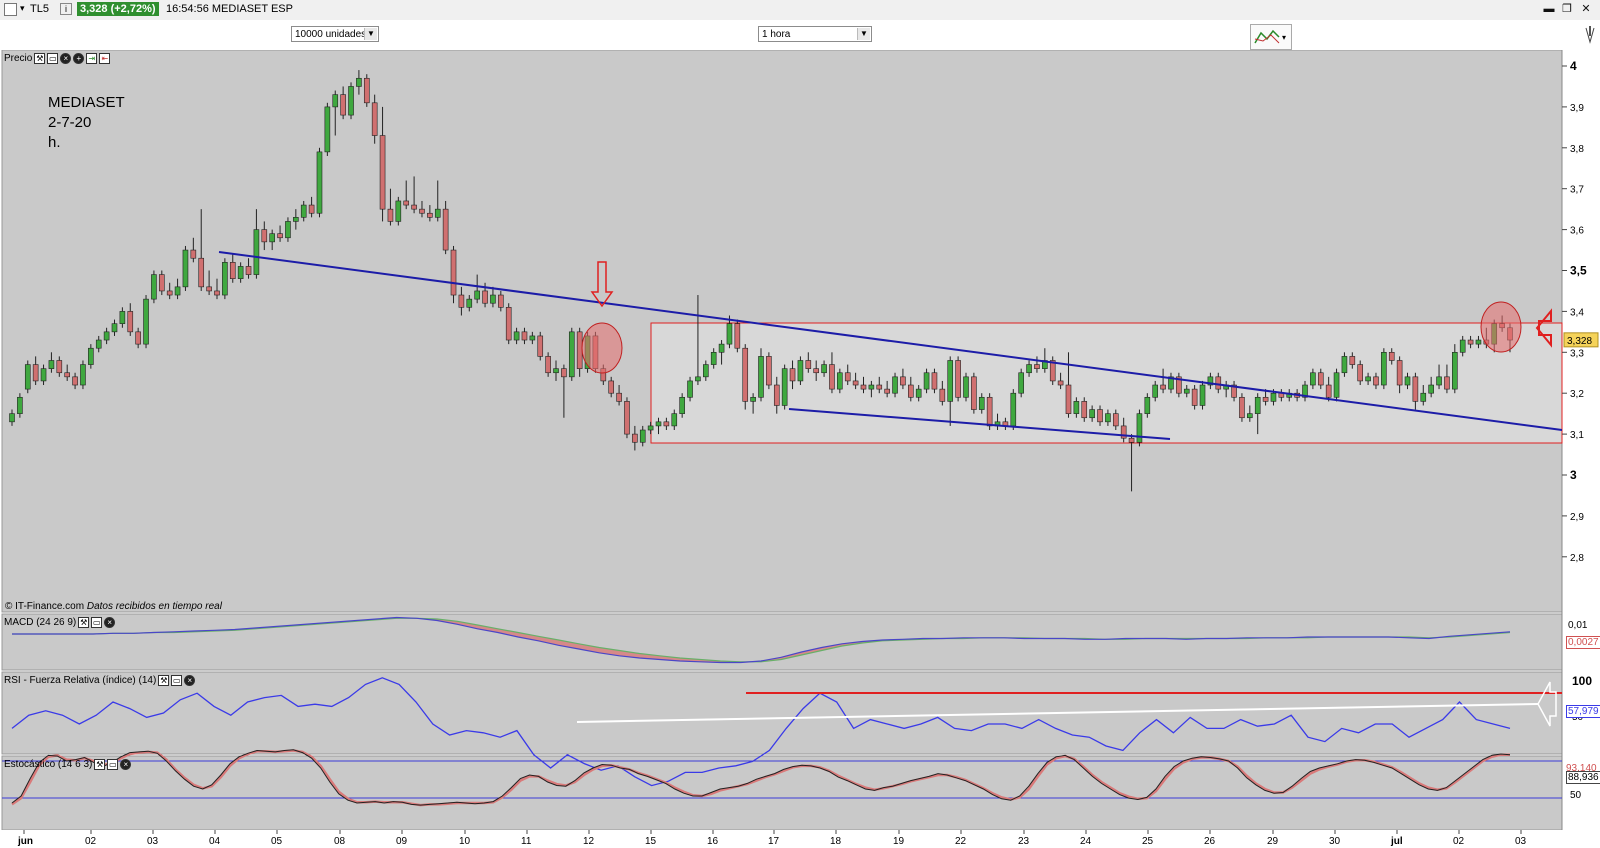 This screenshot has height=848, width=1600. I want to click on info-icon: i, so click(66, 9).